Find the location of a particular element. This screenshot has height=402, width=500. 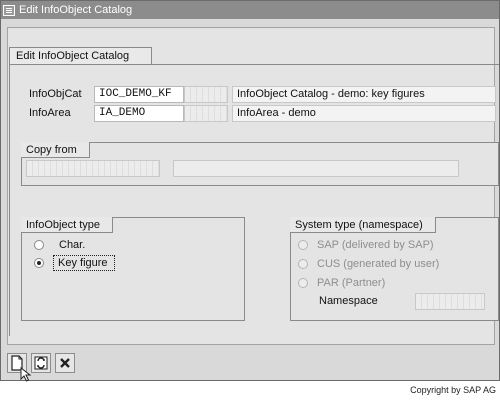

radio-char-label: Char. is located at coordinates (72, 245).